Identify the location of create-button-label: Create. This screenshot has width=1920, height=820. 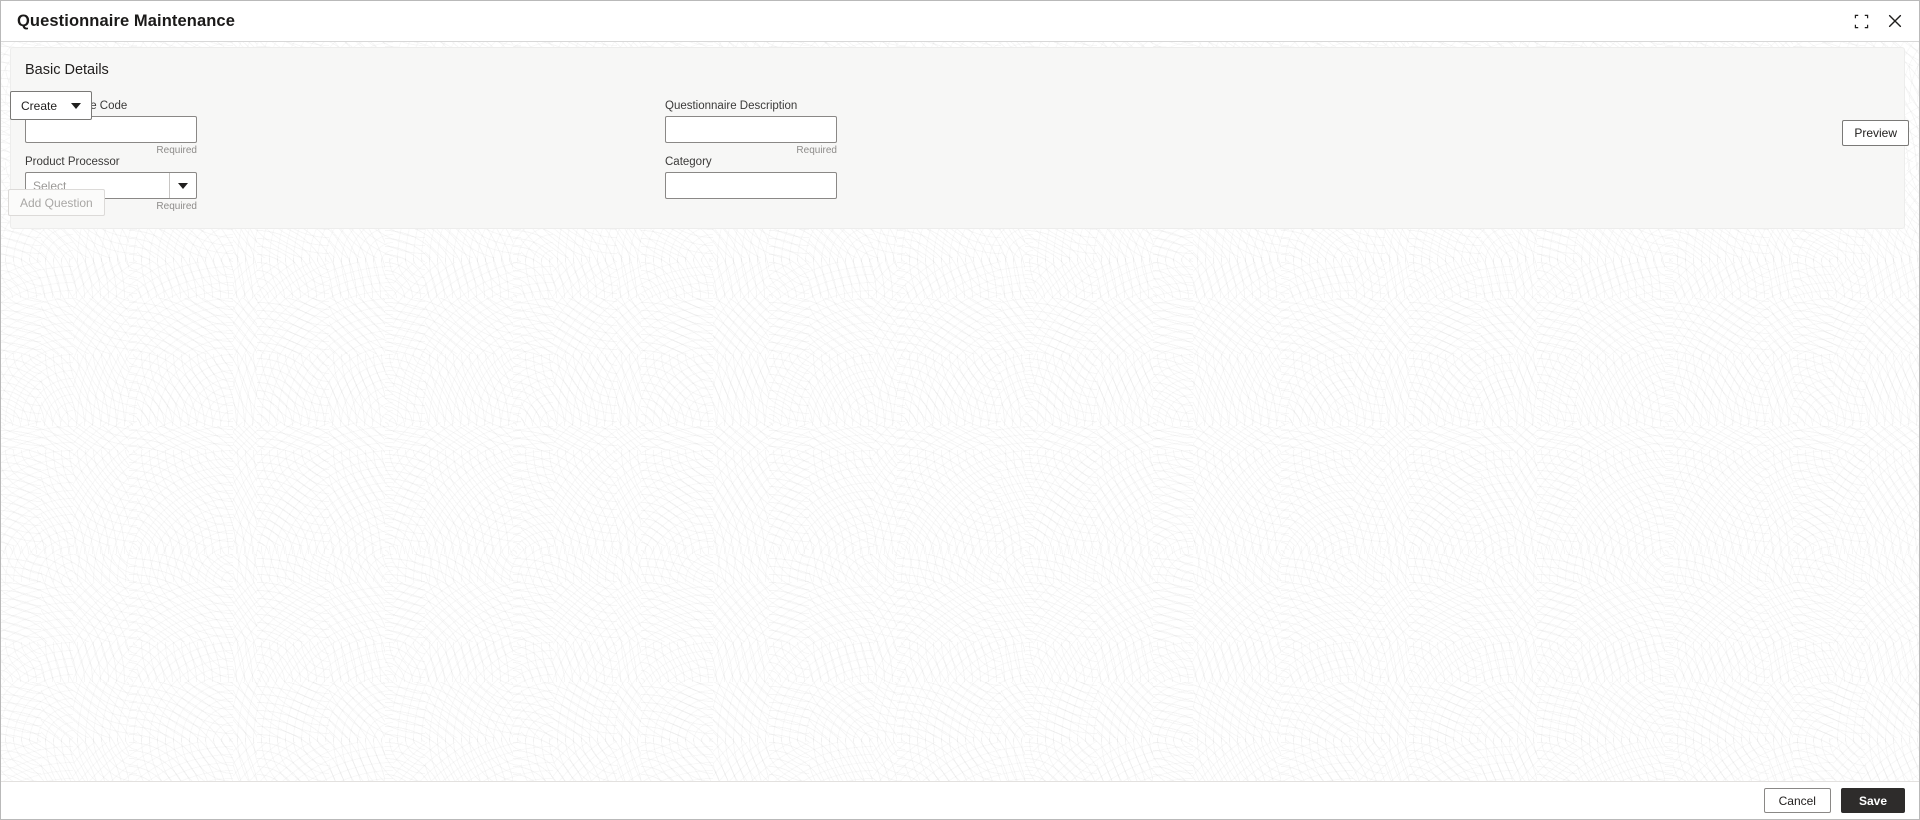
(39, 105).